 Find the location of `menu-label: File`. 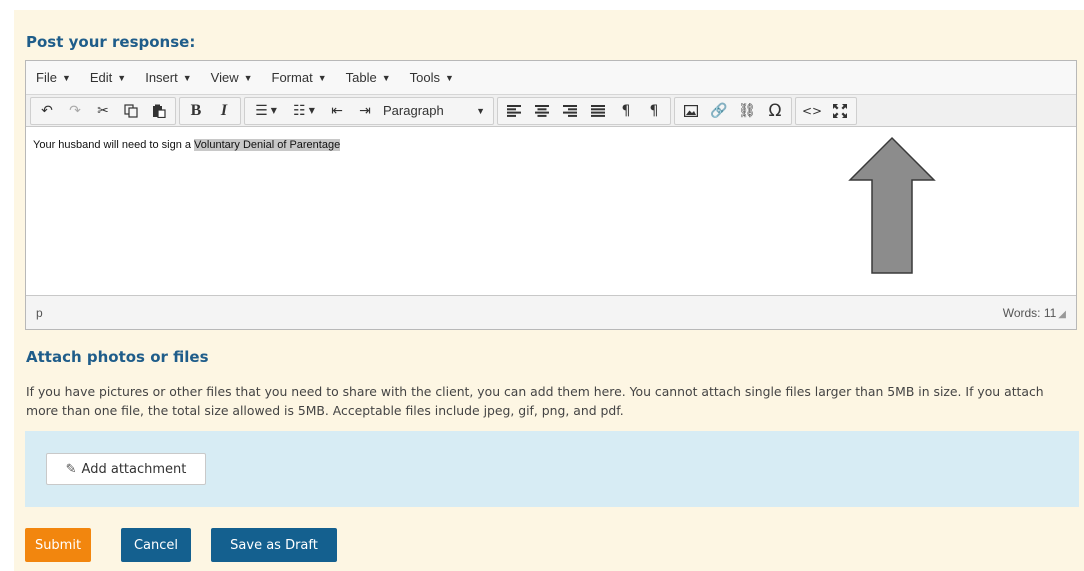

menu-label: File is located at coordinates (46, 77).